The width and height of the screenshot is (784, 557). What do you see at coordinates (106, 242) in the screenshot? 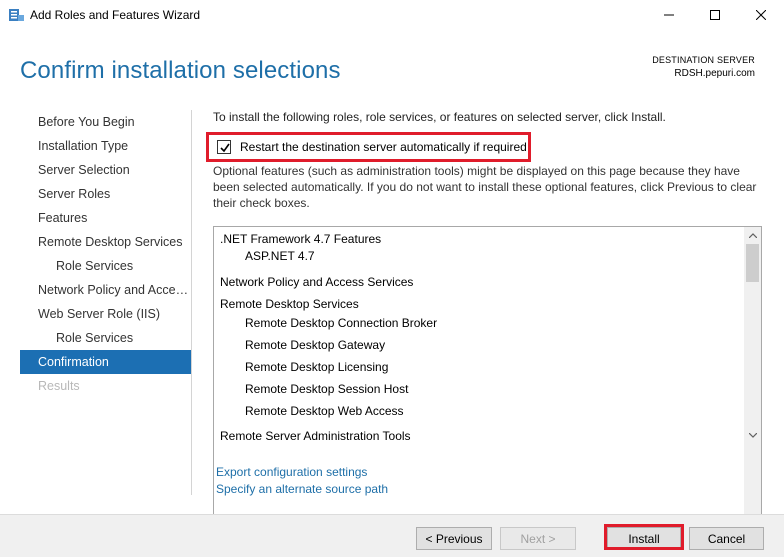
I see `nav-item-remote-desktop-services: Remote Desktop Services` at bounding box center [106, 242].